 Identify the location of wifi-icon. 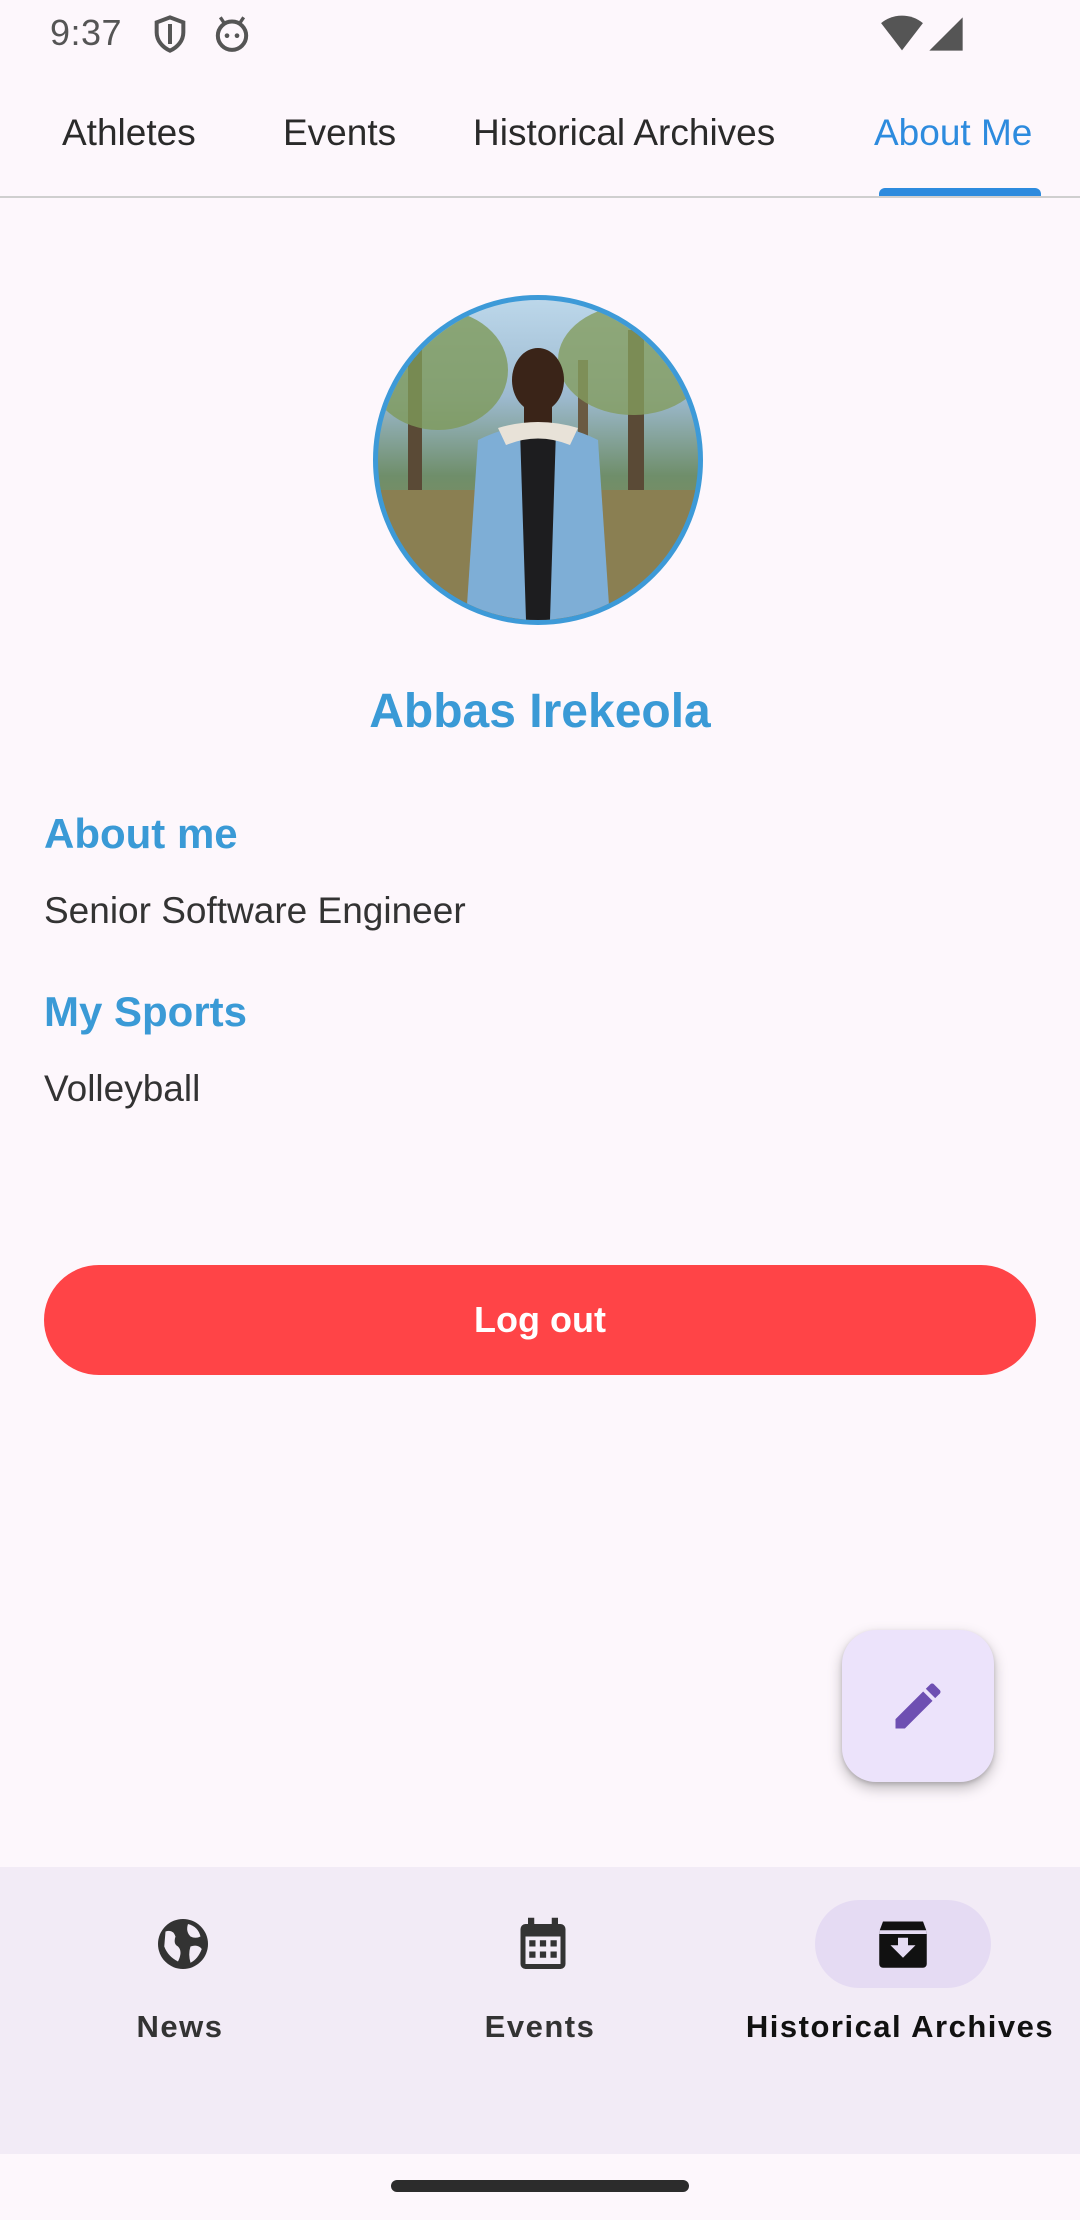
(902, 34).